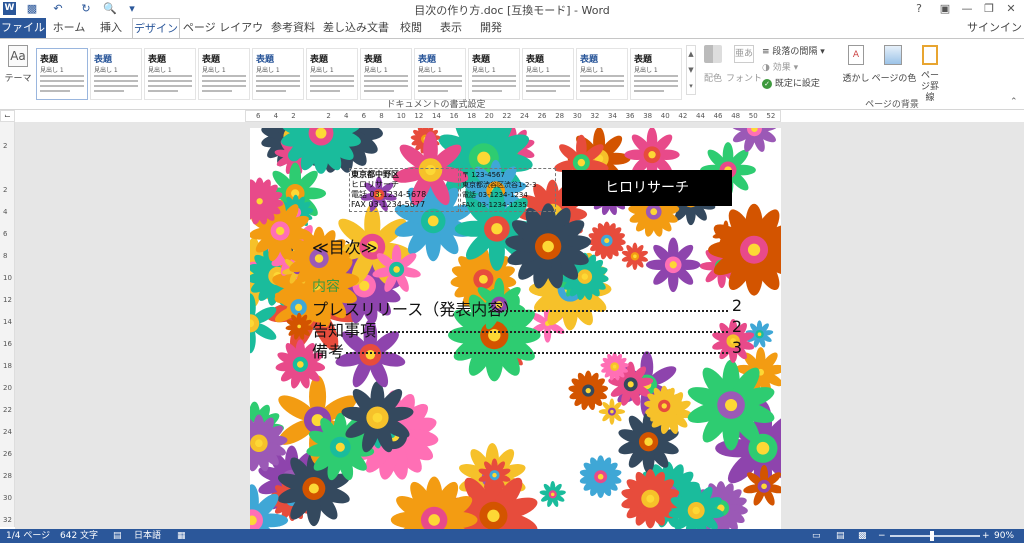 The width and height of the screenshot is (1024, 543). Describe the element at coordinates (930, 55) in the screenshot. I see `page-borders-icon` at that location.